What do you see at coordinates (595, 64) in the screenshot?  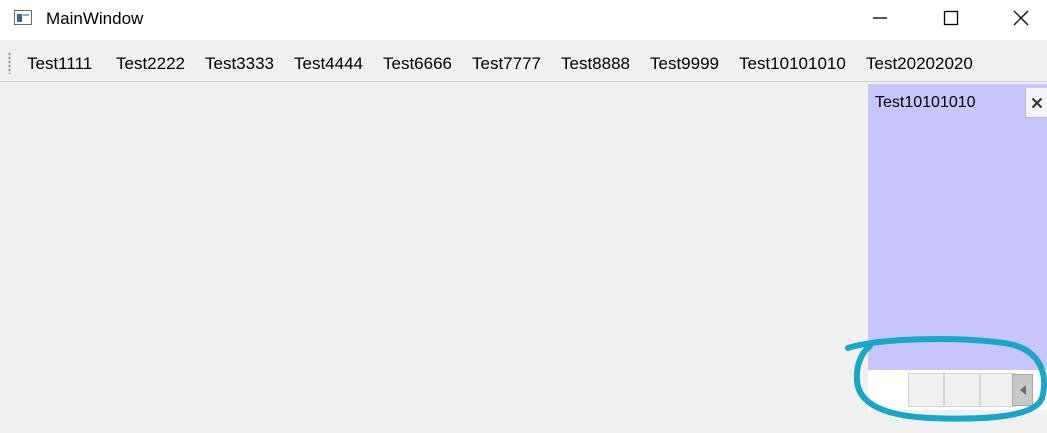 I see `menu-item-test8888: Test8888` at bounding box center [595, 64].